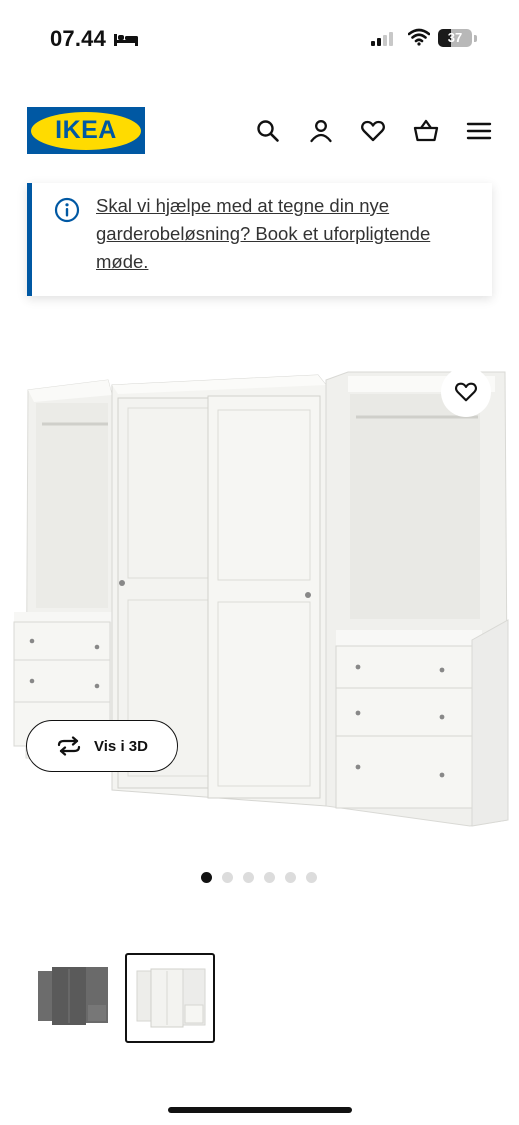  I want to click on bed-icon, so click(126, 40).